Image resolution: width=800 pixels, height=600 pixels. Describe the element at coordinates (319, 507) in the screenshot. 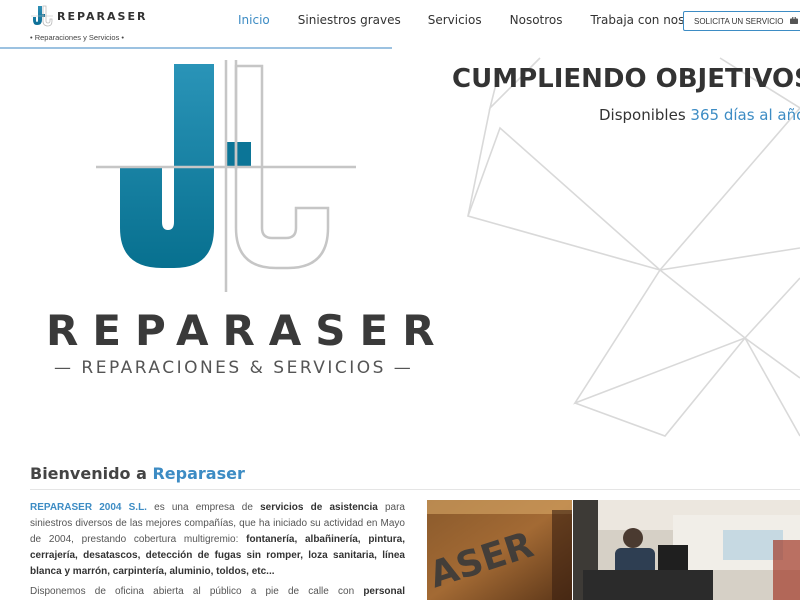

I see `p1-bold-1: servicios de asistencia` at that location.